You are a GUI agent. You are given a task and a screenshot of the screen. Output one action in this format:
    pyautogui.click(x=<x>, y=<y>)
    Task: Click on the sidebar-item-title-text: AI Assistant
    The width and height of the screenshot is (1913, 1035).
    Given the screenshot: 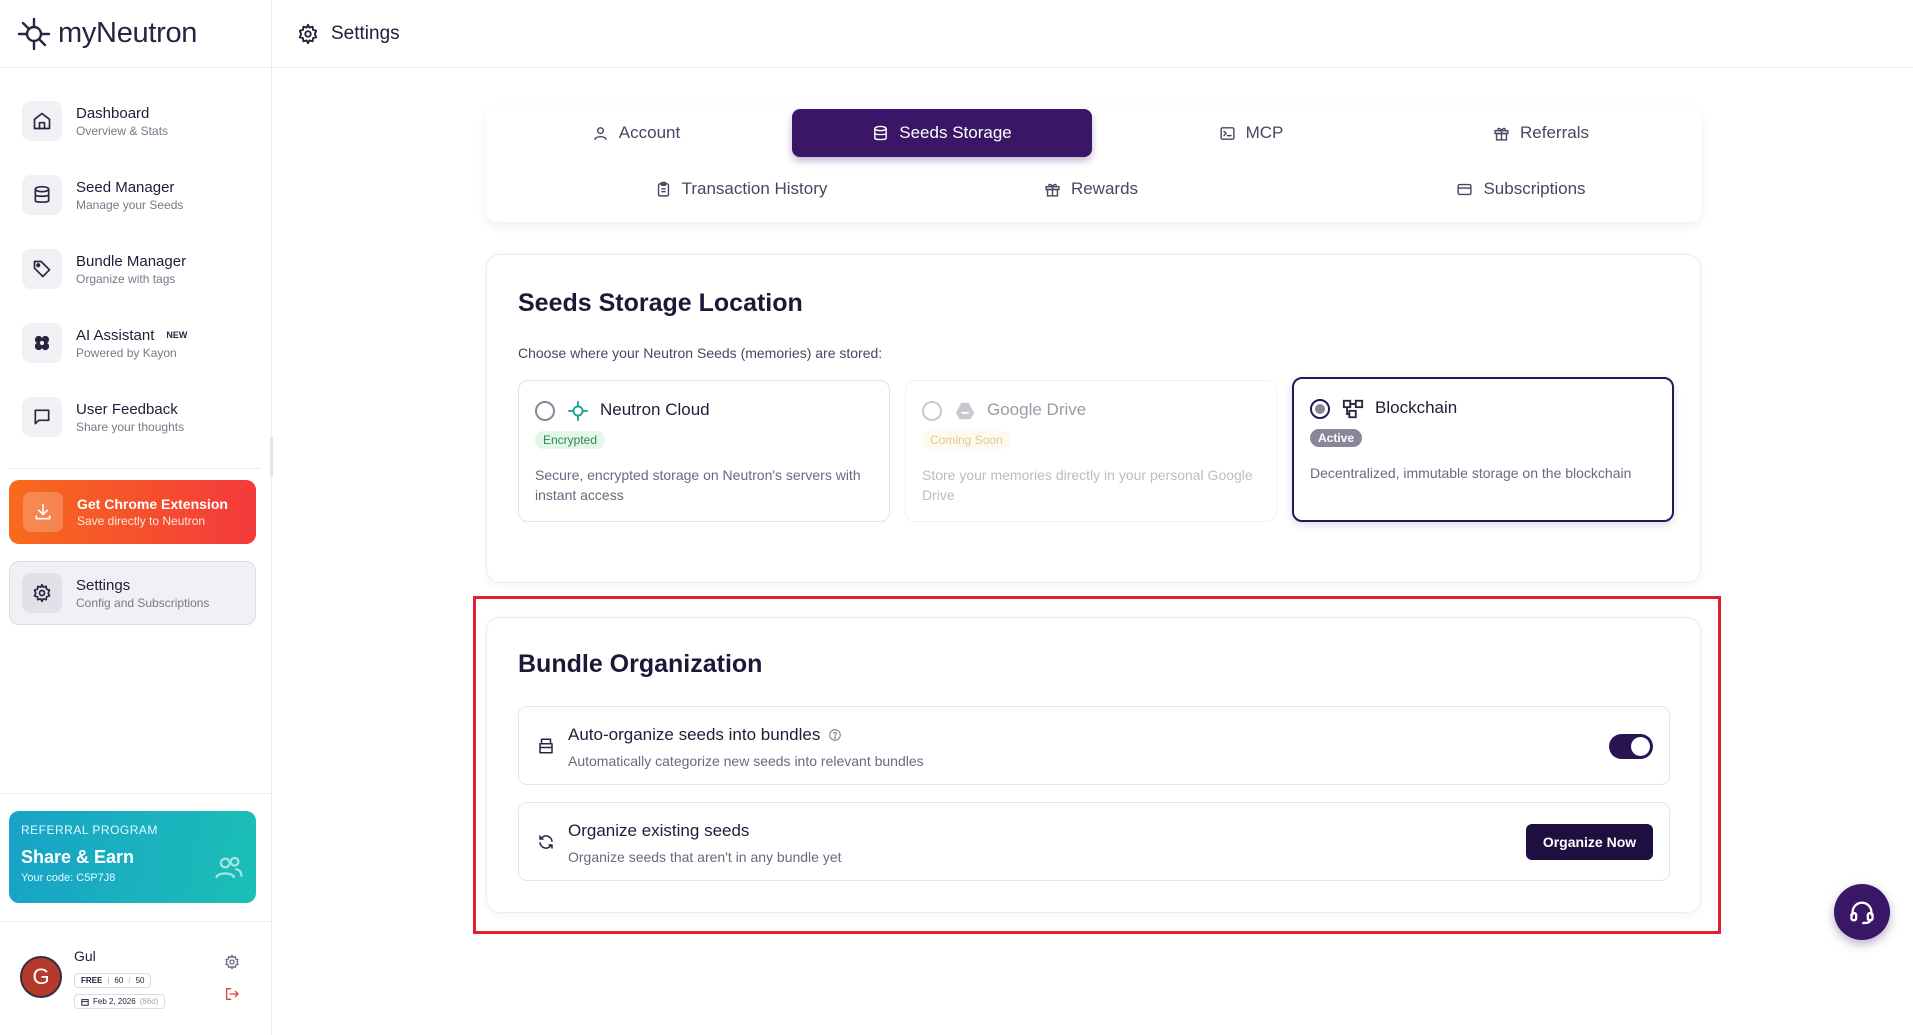 What is the action you would take?
    pyautogui.click(x=115, y=335)
    